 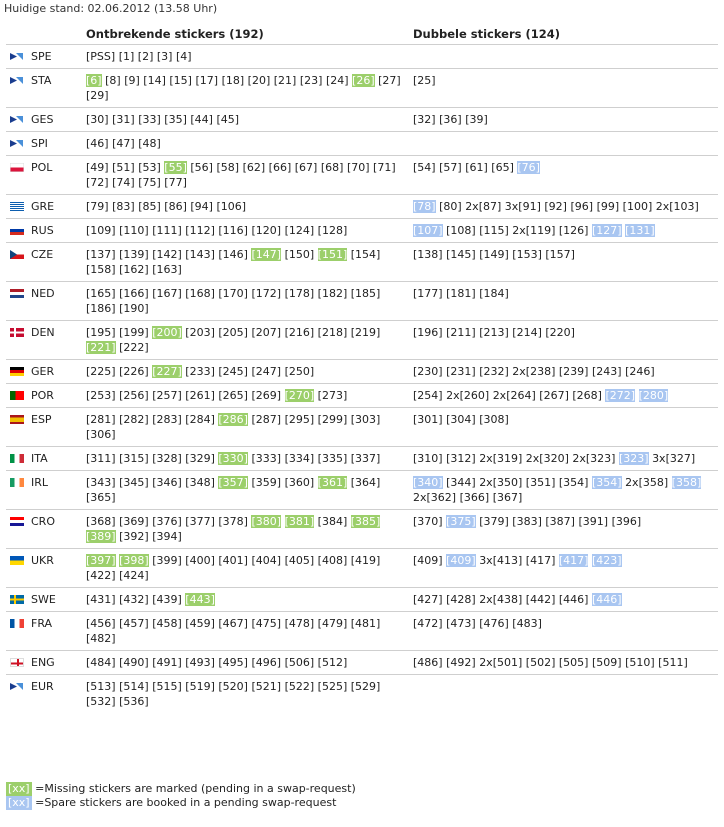 What do you see at coordinates (300, 458) in the screenshot?
I see `missing-sticker: [334]` at bounding box center [300, 458].